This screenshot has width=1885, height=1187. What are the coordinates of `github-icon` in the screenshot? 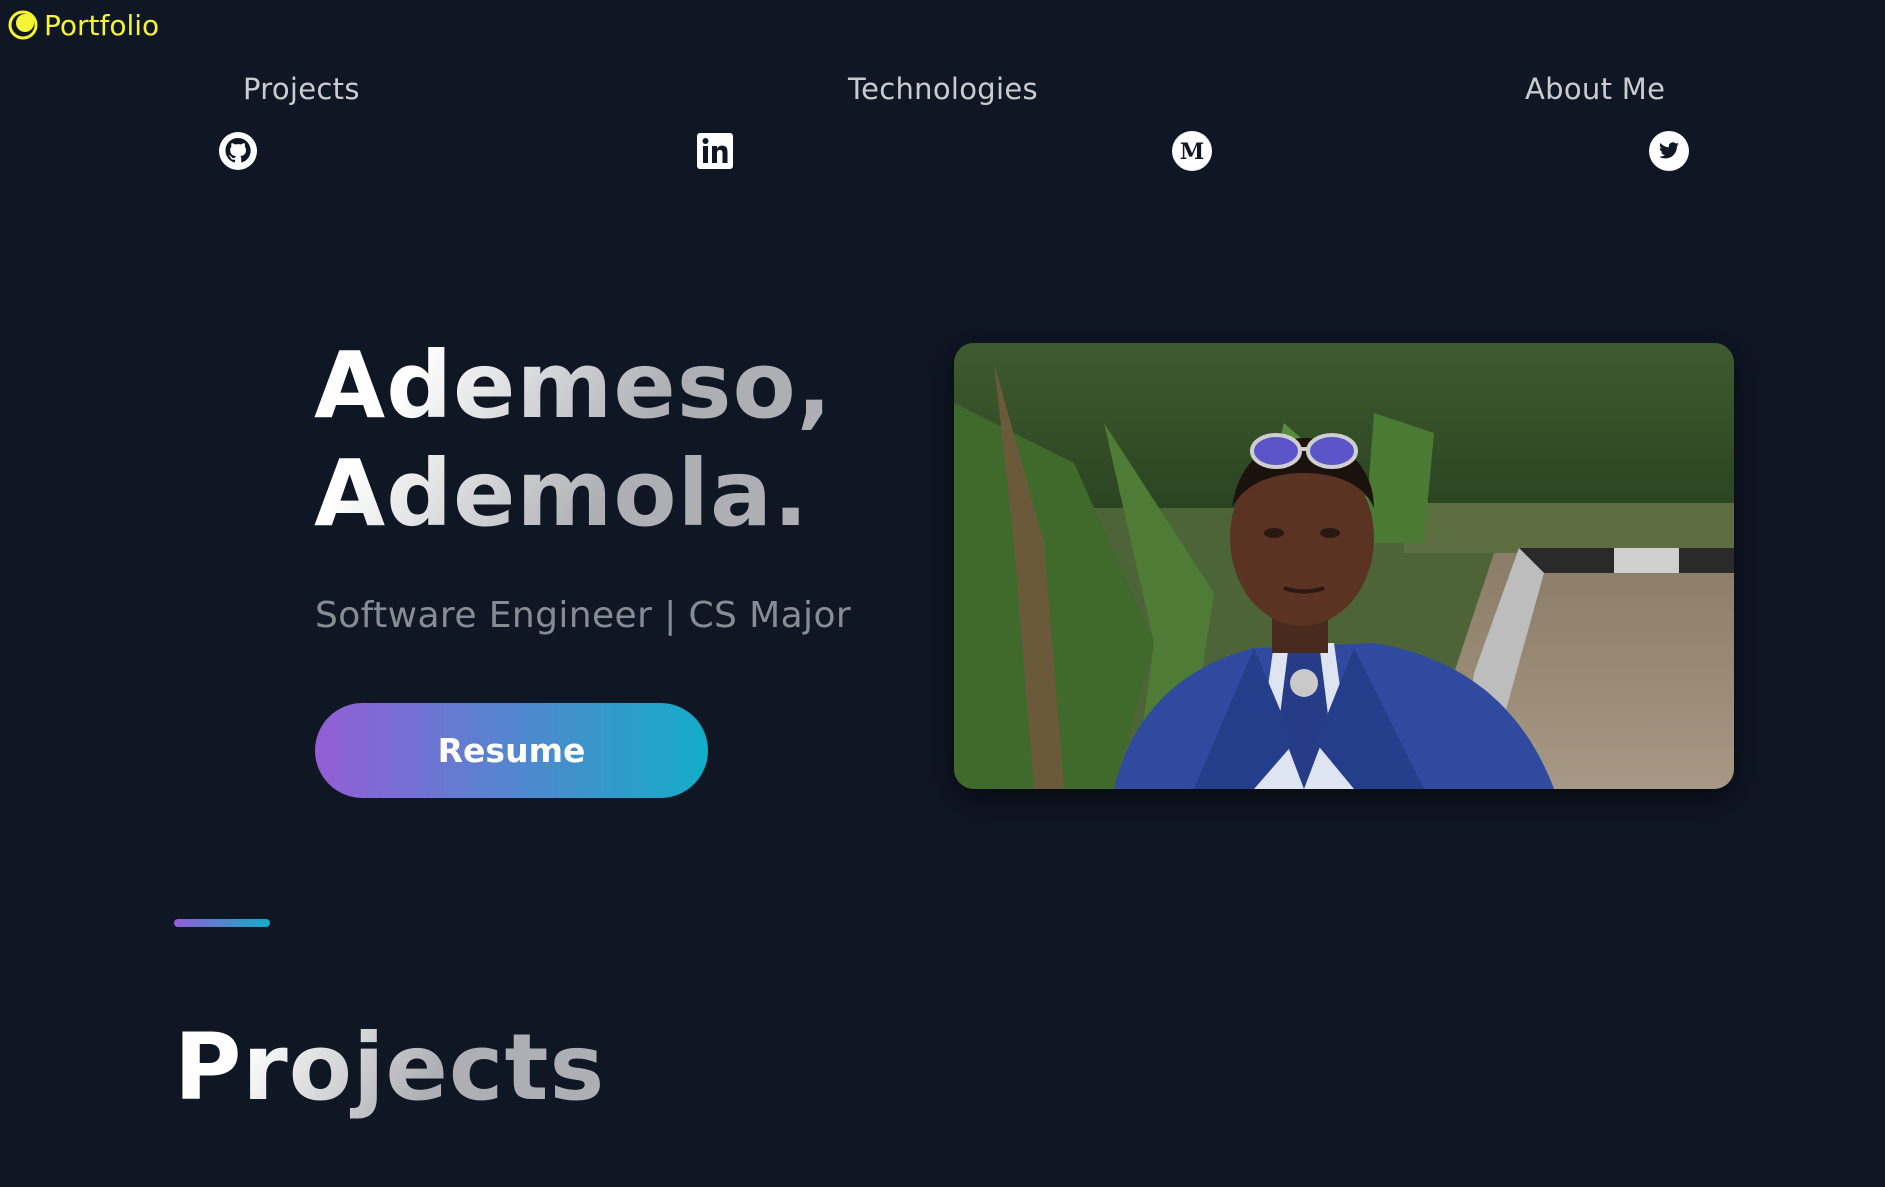 It's located at (238, 151).